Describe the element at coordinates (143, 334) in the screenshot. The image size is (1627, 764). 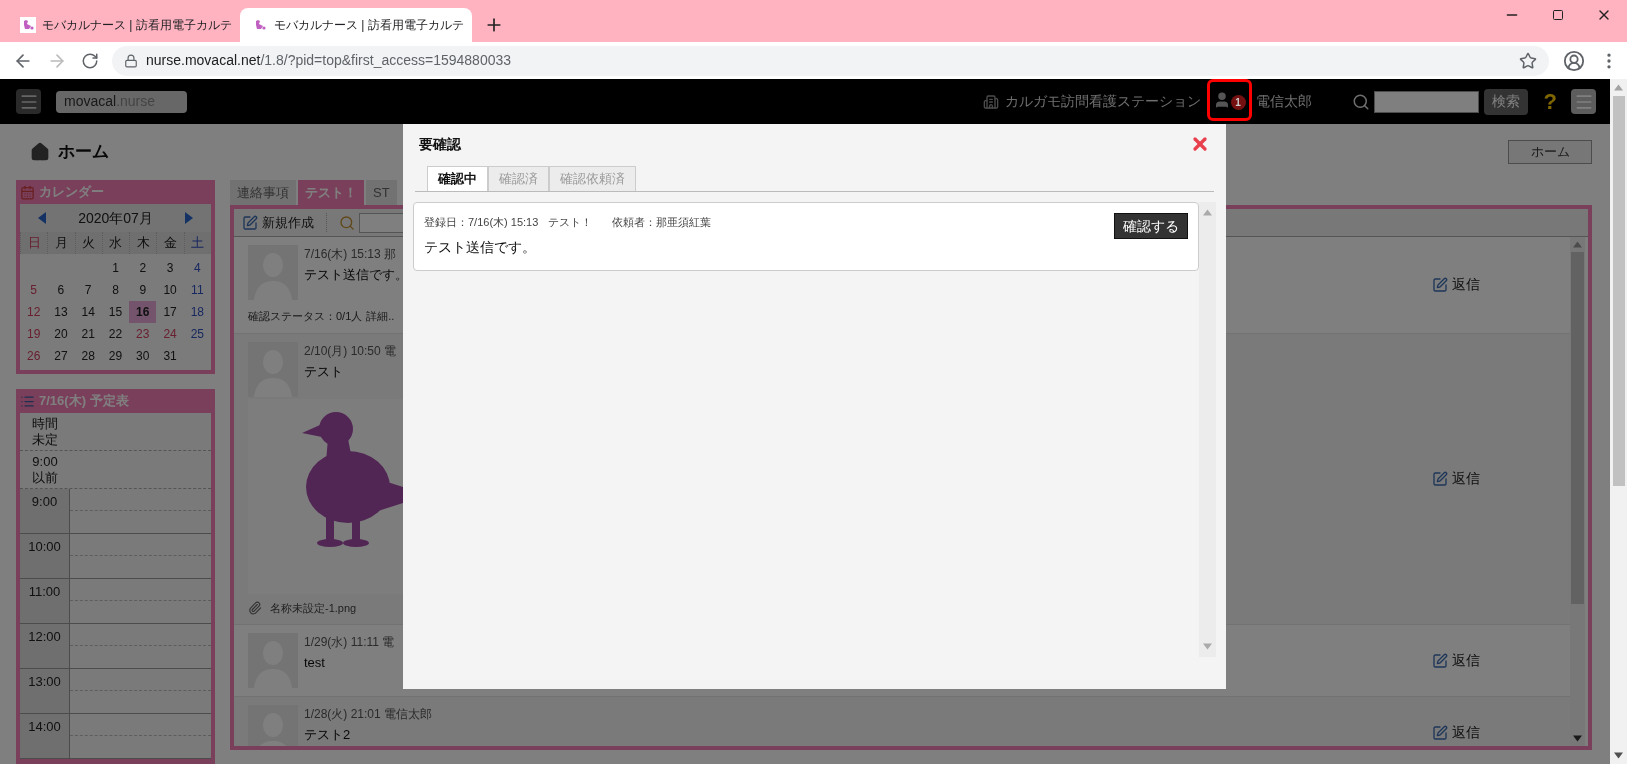
I see `calendar-day: 23` at that location.